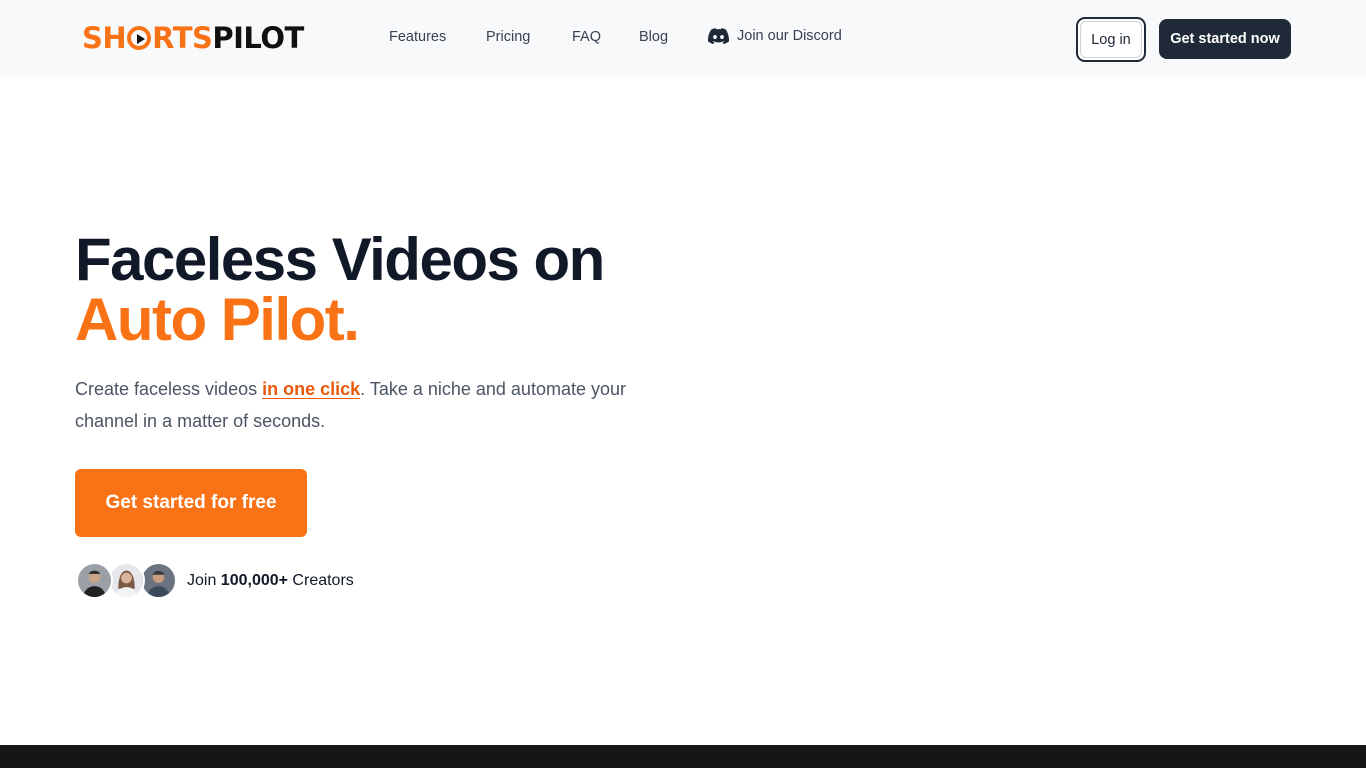  Describe the element at coordinates (718, 36) in the screenshot. I see `discord-icon` at that location.